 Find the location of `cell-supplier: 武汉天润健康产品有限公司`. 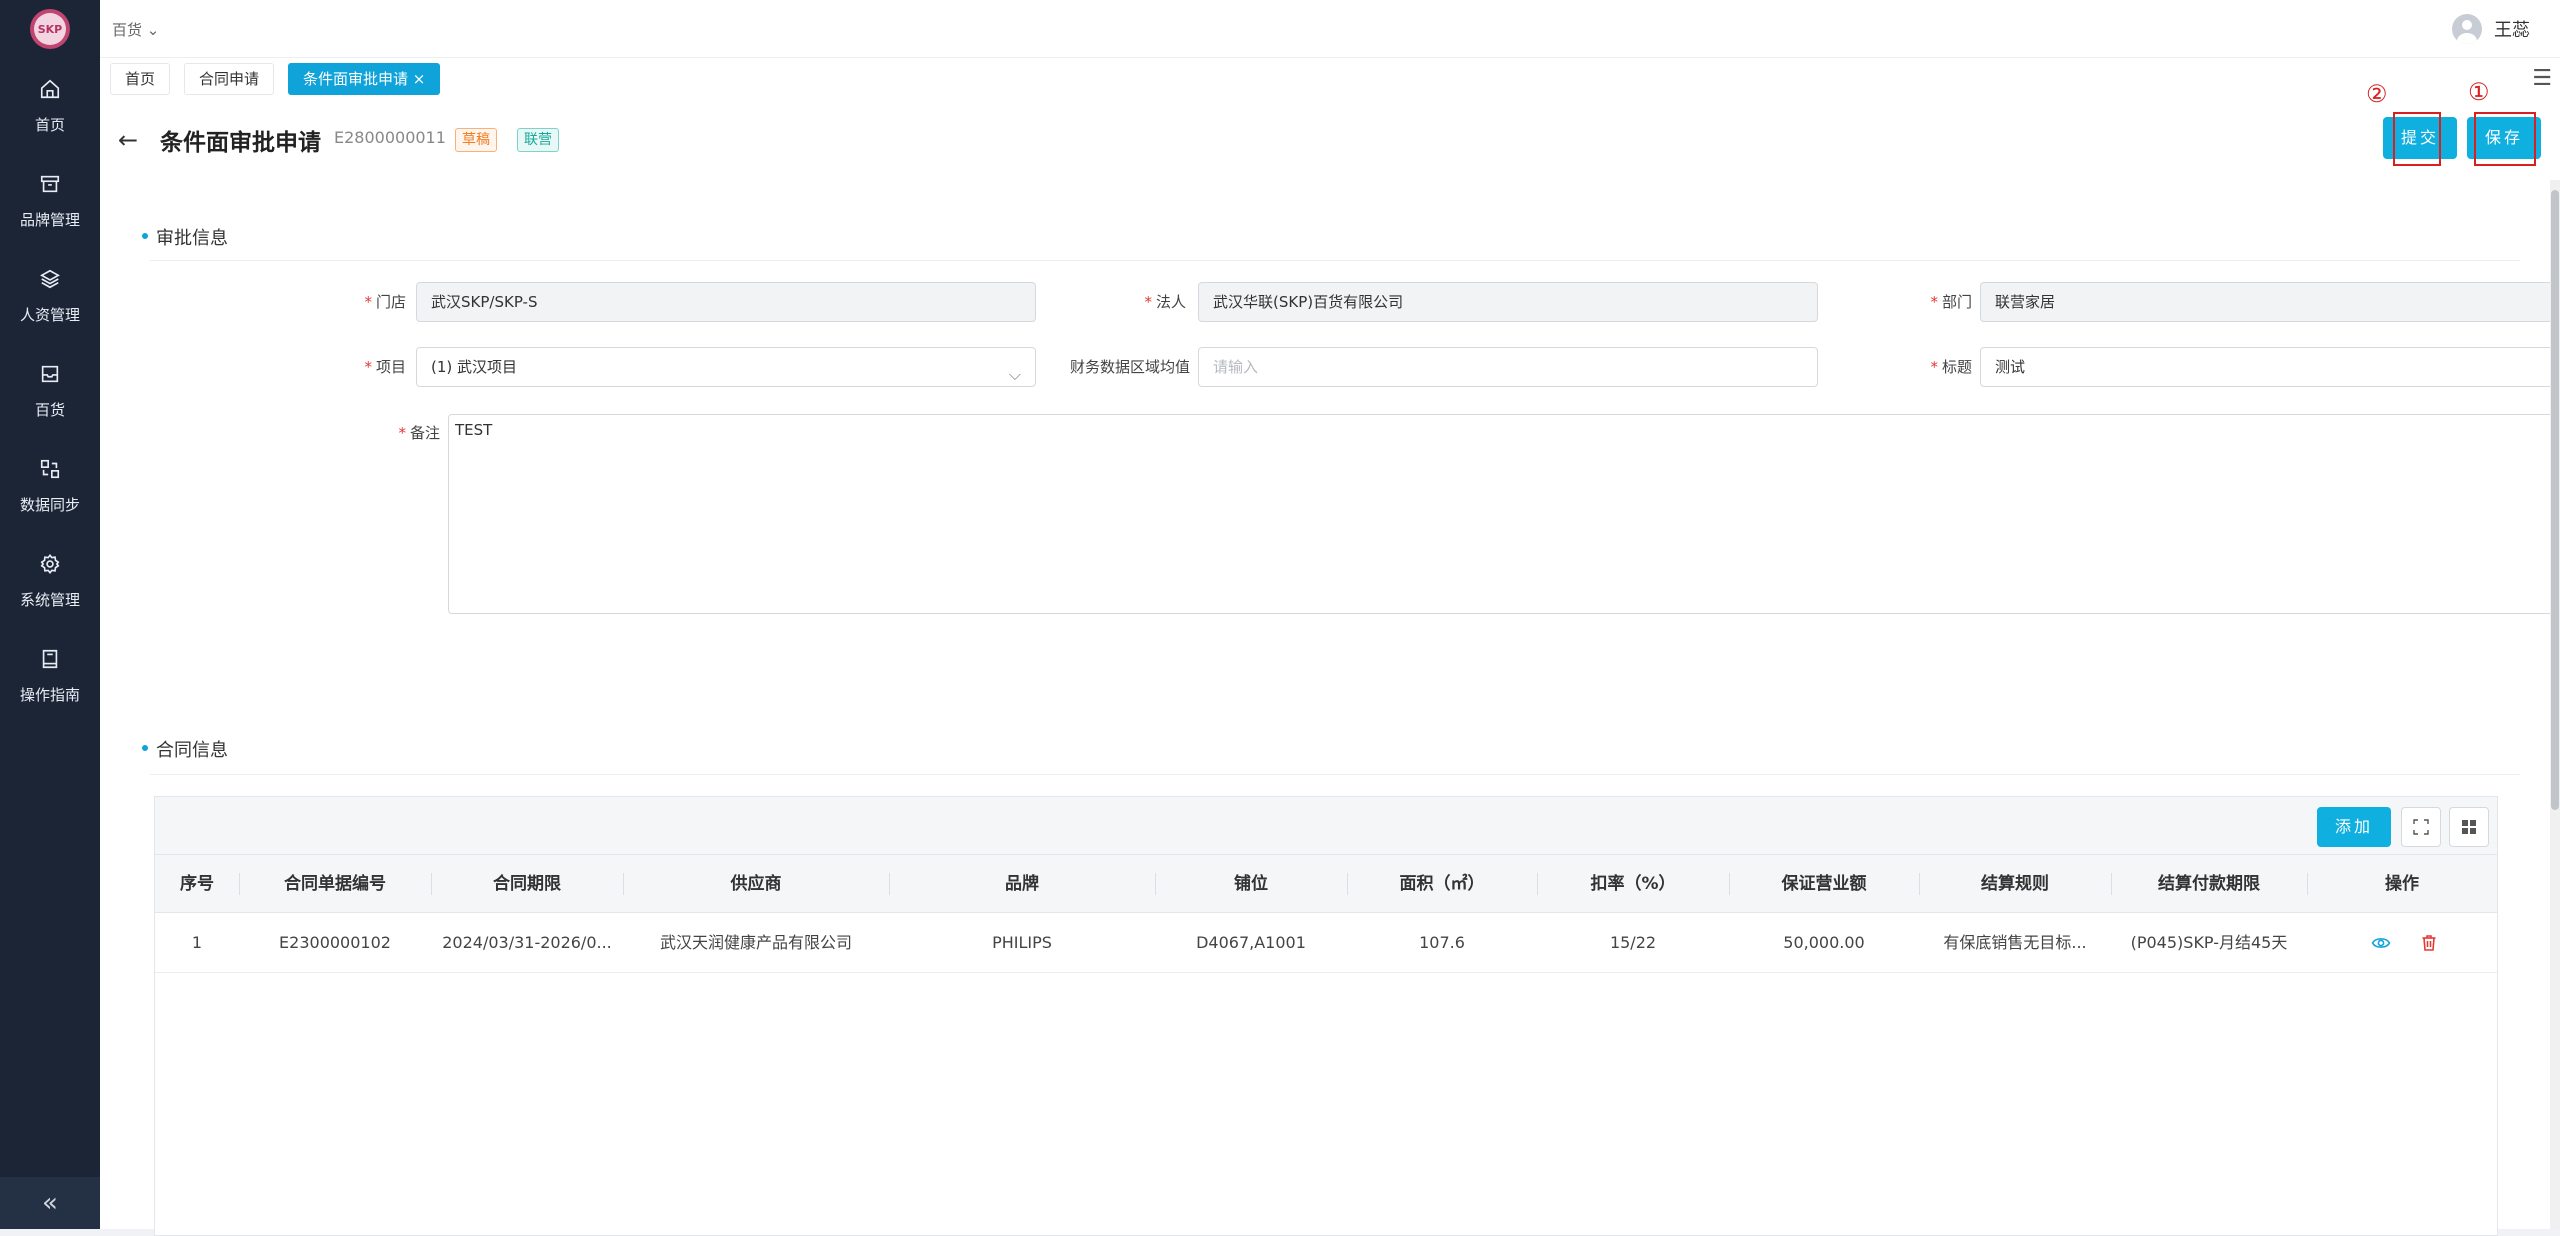

cell-supplier: 武汉天润健康产品有限公司 is located at coordinates (755, 942).